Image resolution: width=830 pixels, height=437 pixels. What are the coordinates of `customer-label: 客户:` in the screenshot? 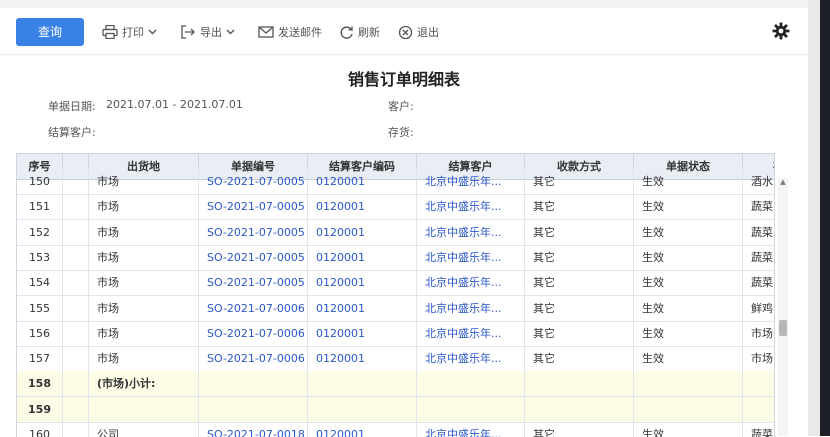 It's located at (401, 106).